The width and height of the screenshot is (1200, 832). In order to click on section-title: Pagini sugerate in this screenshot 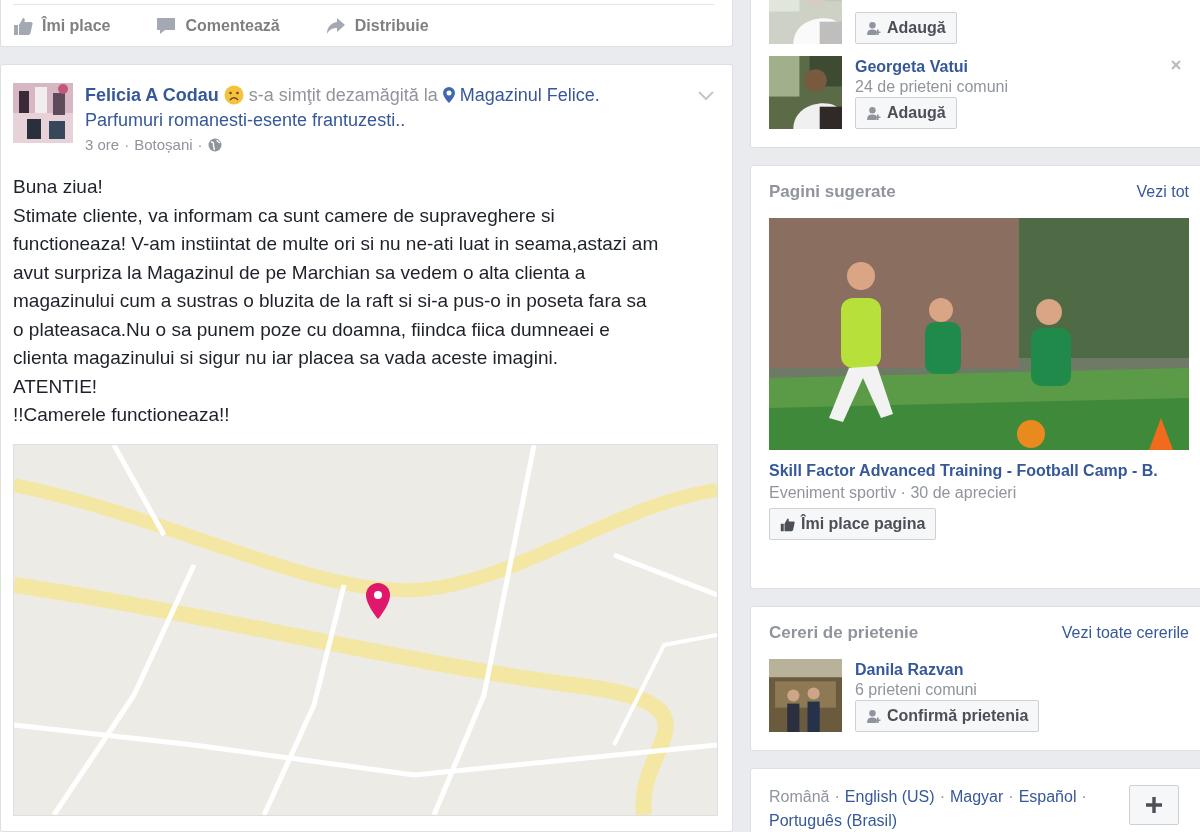, I will do `click(832, 192)`.